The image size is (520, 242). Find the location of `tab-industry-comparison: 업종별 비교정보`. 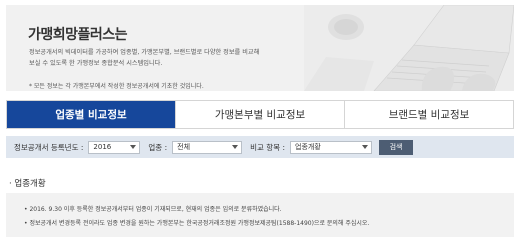

tab-industry-comparison: 업종별 비교정보 is located at coordinates (91, 114).